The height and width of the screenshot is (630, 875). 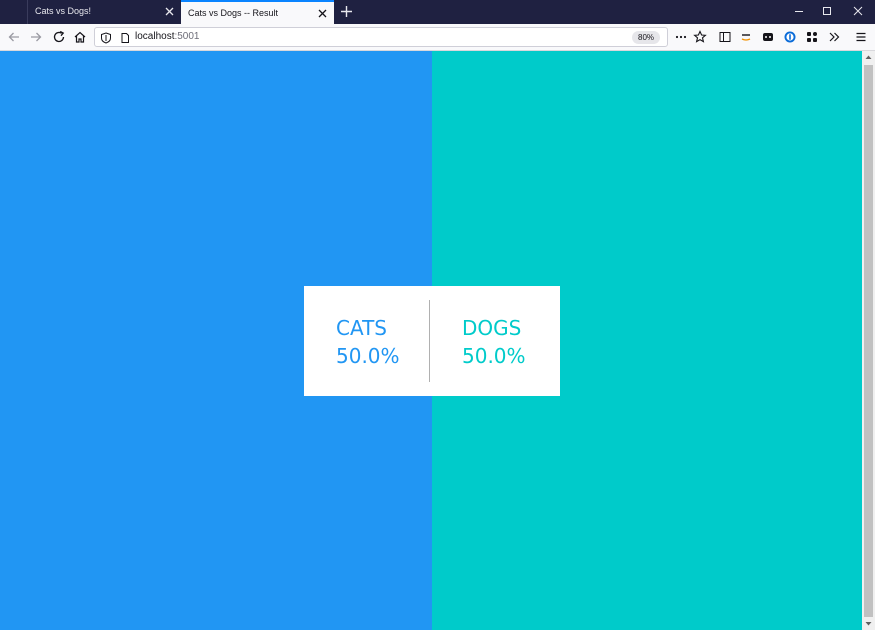 What do you see at coordinates (381, 37) in the screenshot?
I see `address-bar: localhost:5001 80%` at bounding box center [381, 37].